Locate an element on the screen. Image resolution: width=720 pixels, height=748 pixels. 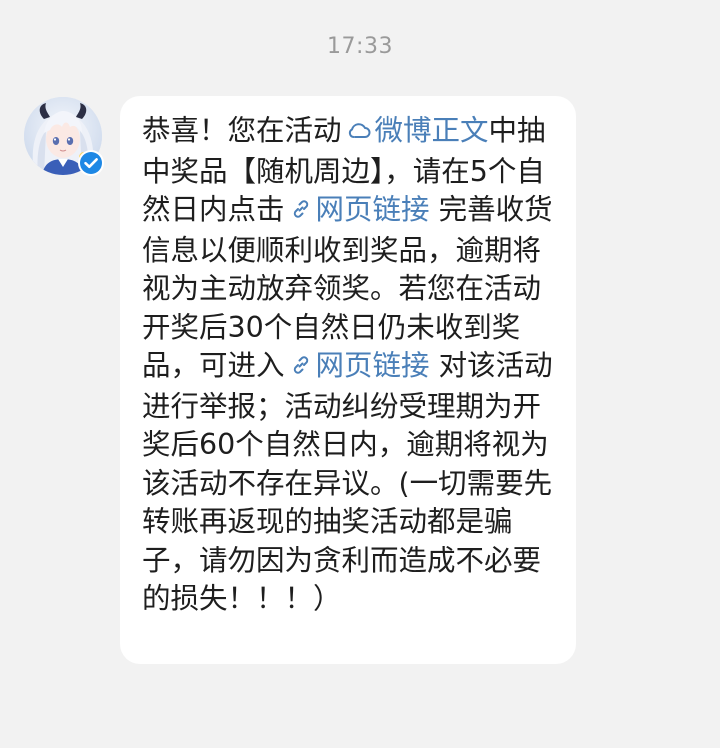
web-link-2: 网页链接 is located at coordinates (357, 365).